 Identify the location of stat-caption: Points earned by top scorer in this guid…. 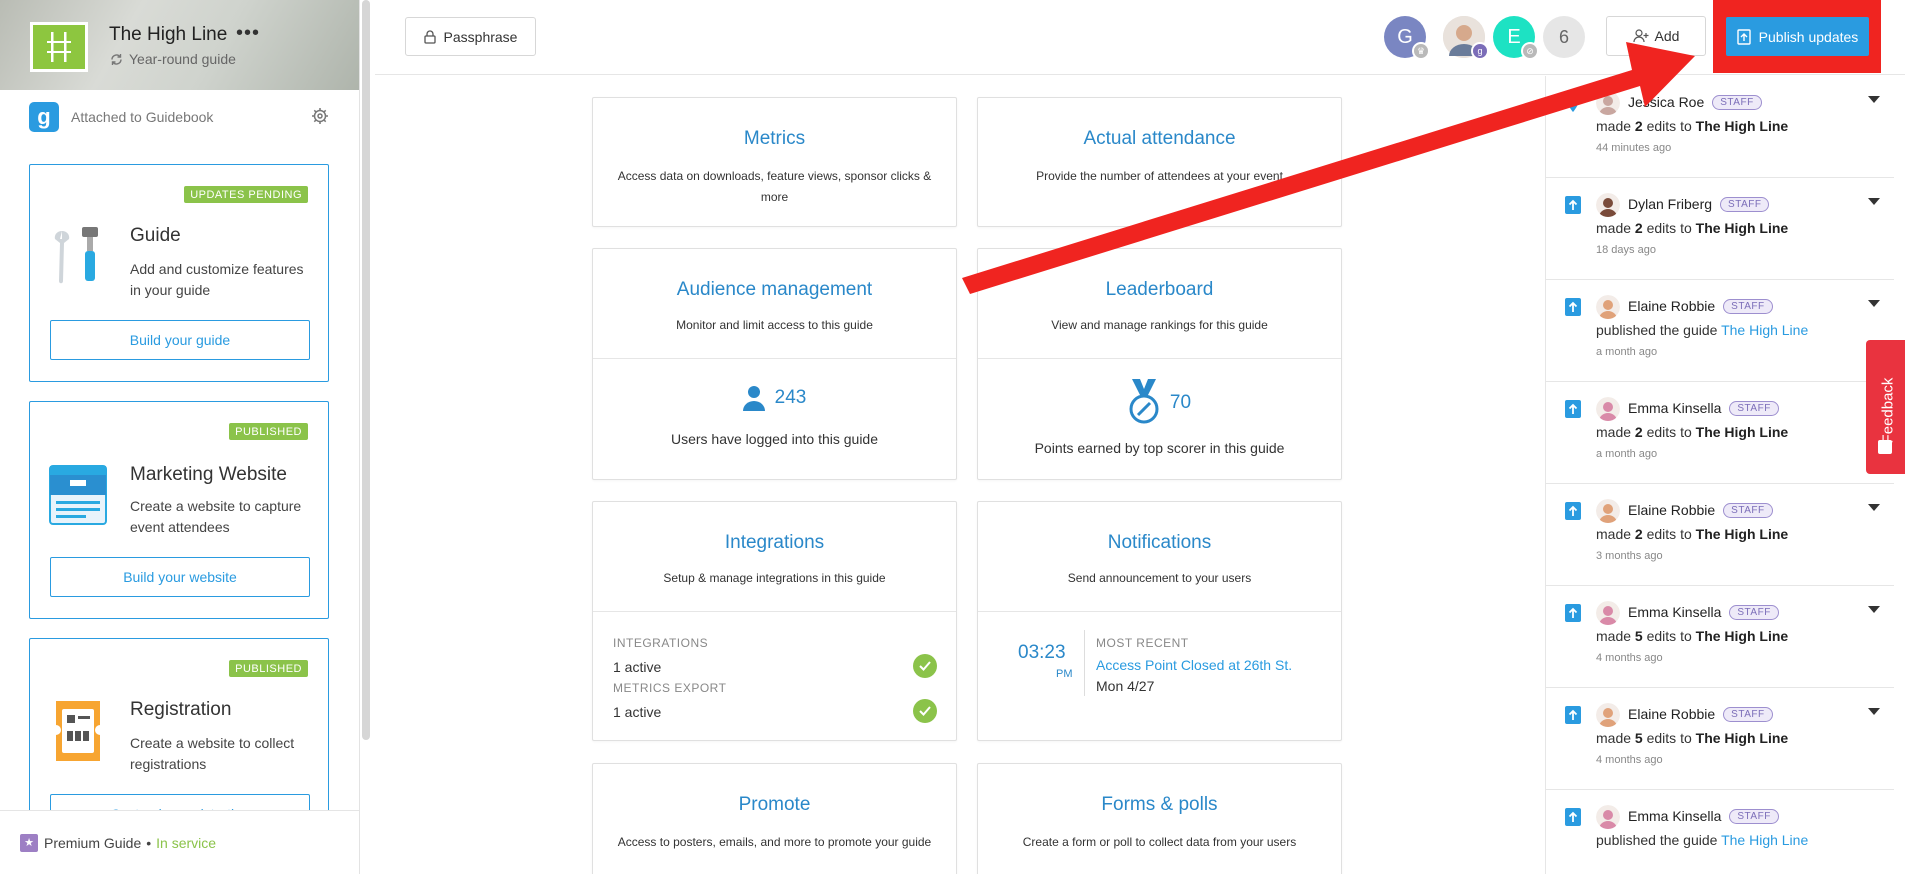
(1159, 448).